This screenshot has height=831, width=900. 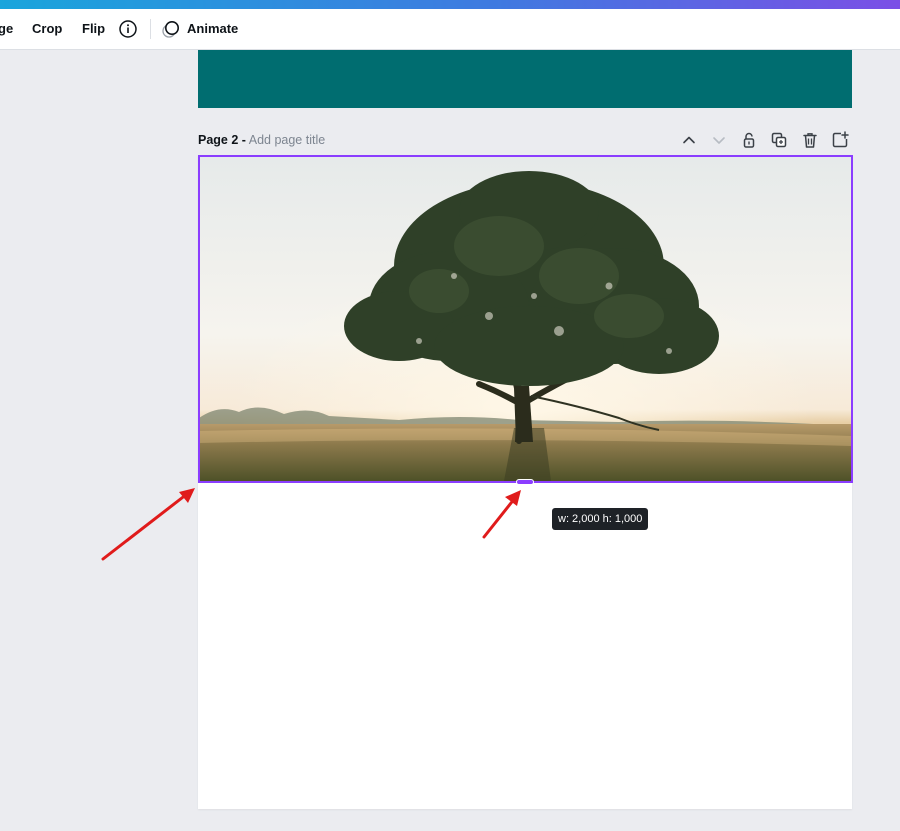 I want to click on flip-button: Flip, so click(x=93, y=29).